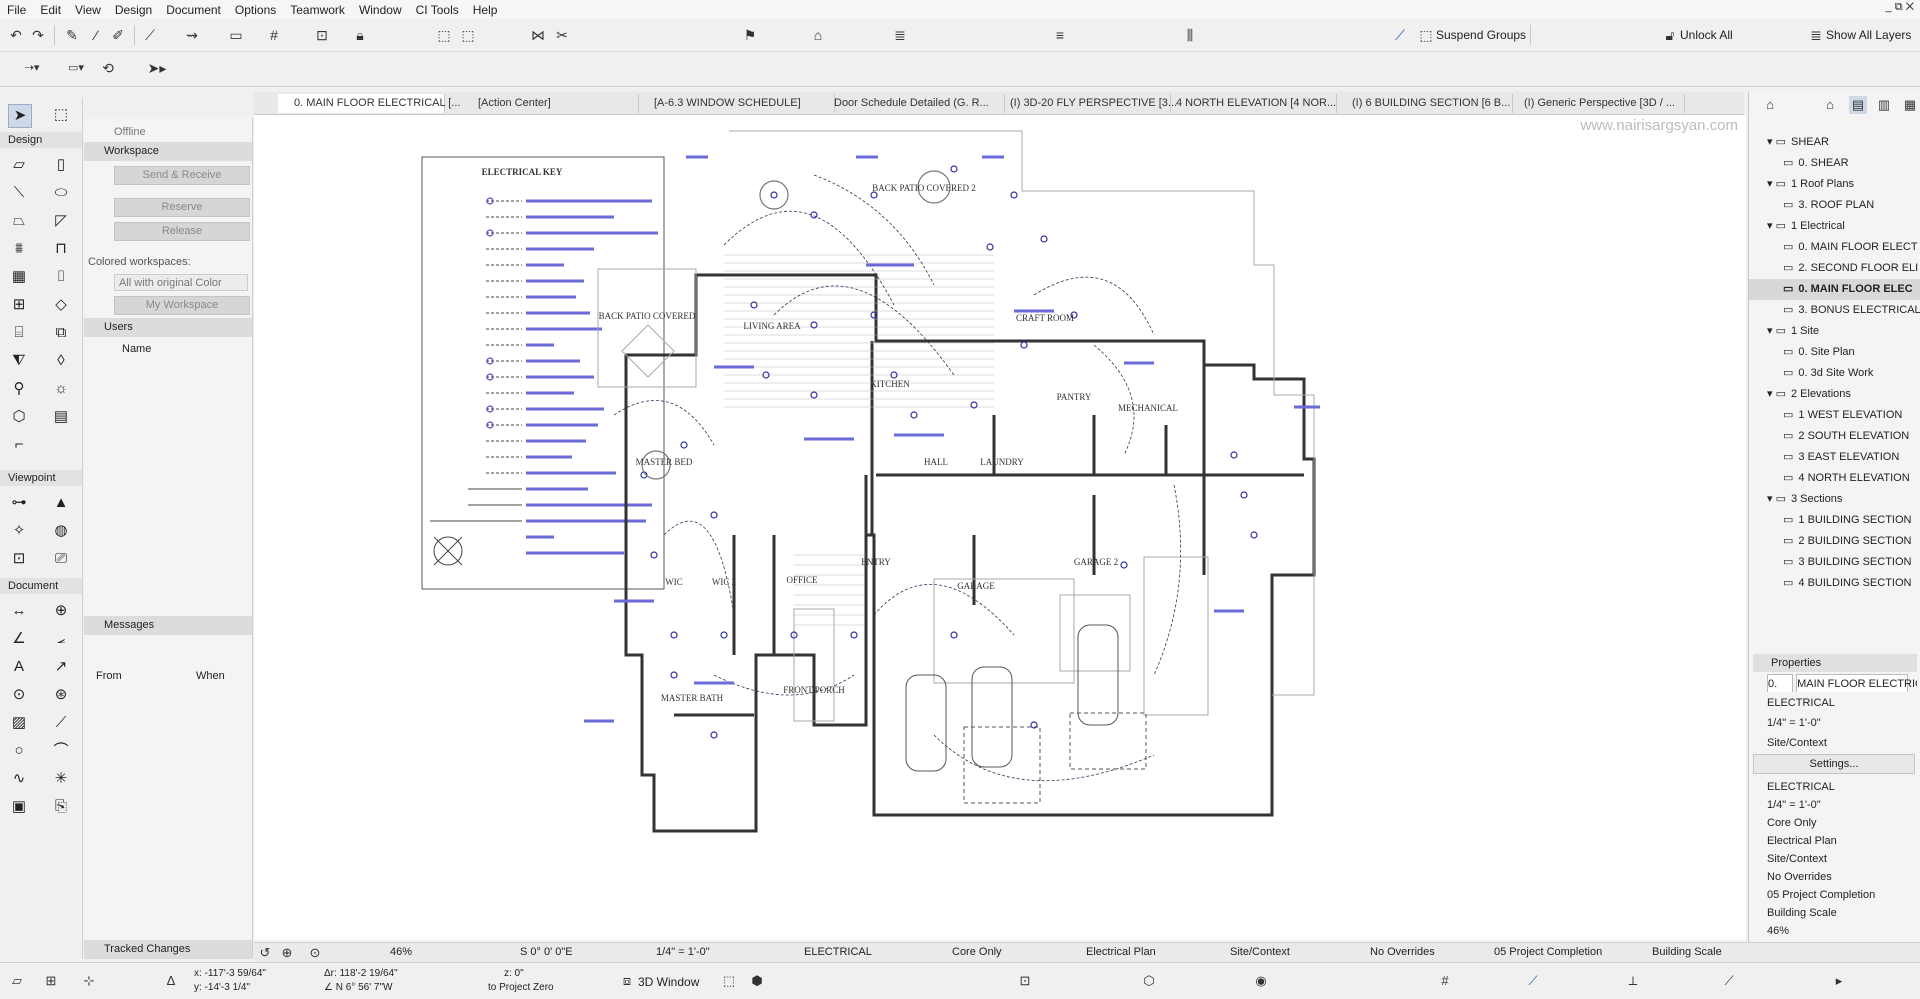 The image size is (1920, 999). Describe the element at coordinates (88, 10) in the screenshot. I see `menu-view: View` at that location.